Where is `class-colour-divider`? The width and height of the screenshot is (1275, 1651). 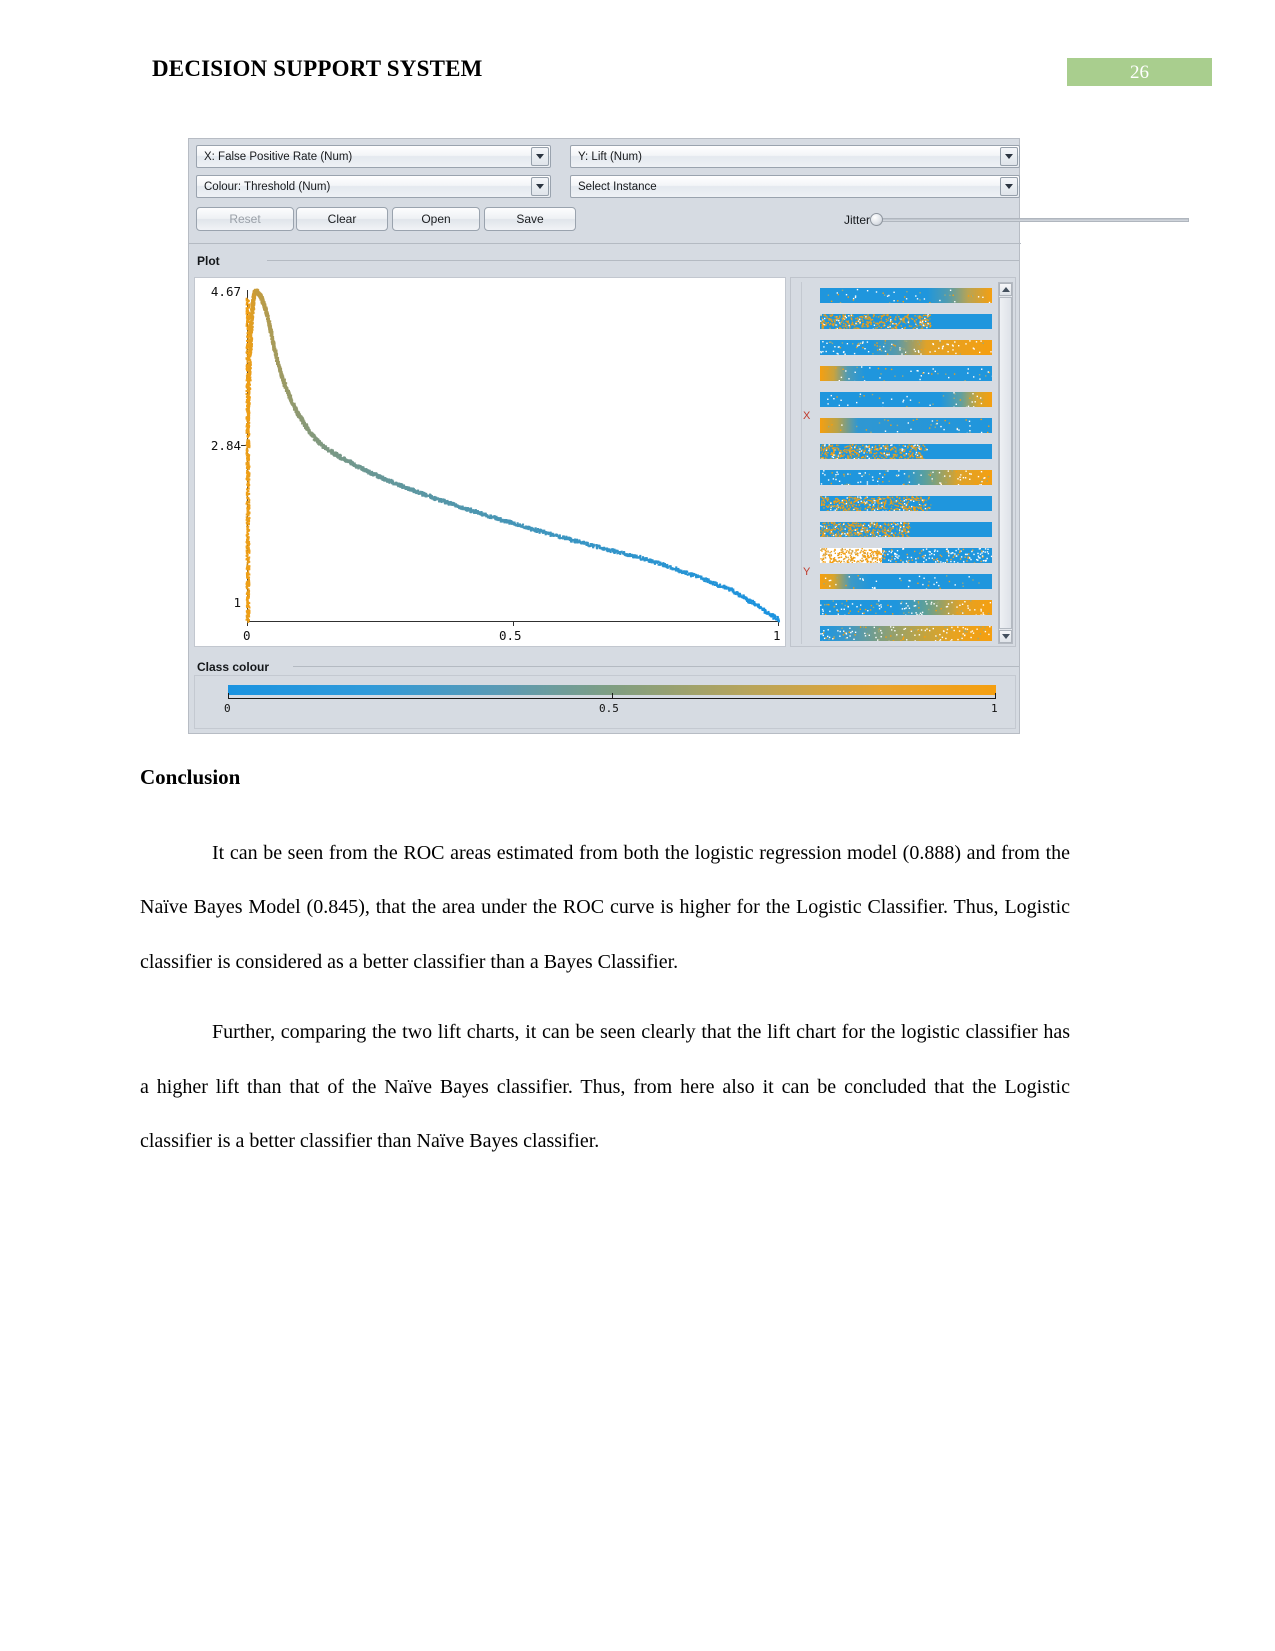 class-colour-divider is located at coordinates (656, 666).